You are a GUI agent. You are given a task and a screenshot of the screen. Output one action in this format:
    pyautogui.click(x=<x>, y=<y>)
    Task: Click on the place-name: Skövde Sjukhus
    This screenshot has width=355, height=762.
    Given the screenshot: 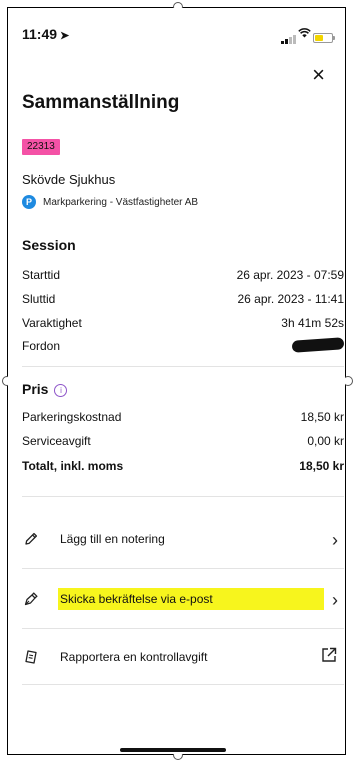 What is the action you would take?
    pyautogui.click(x=69, y=179)
    